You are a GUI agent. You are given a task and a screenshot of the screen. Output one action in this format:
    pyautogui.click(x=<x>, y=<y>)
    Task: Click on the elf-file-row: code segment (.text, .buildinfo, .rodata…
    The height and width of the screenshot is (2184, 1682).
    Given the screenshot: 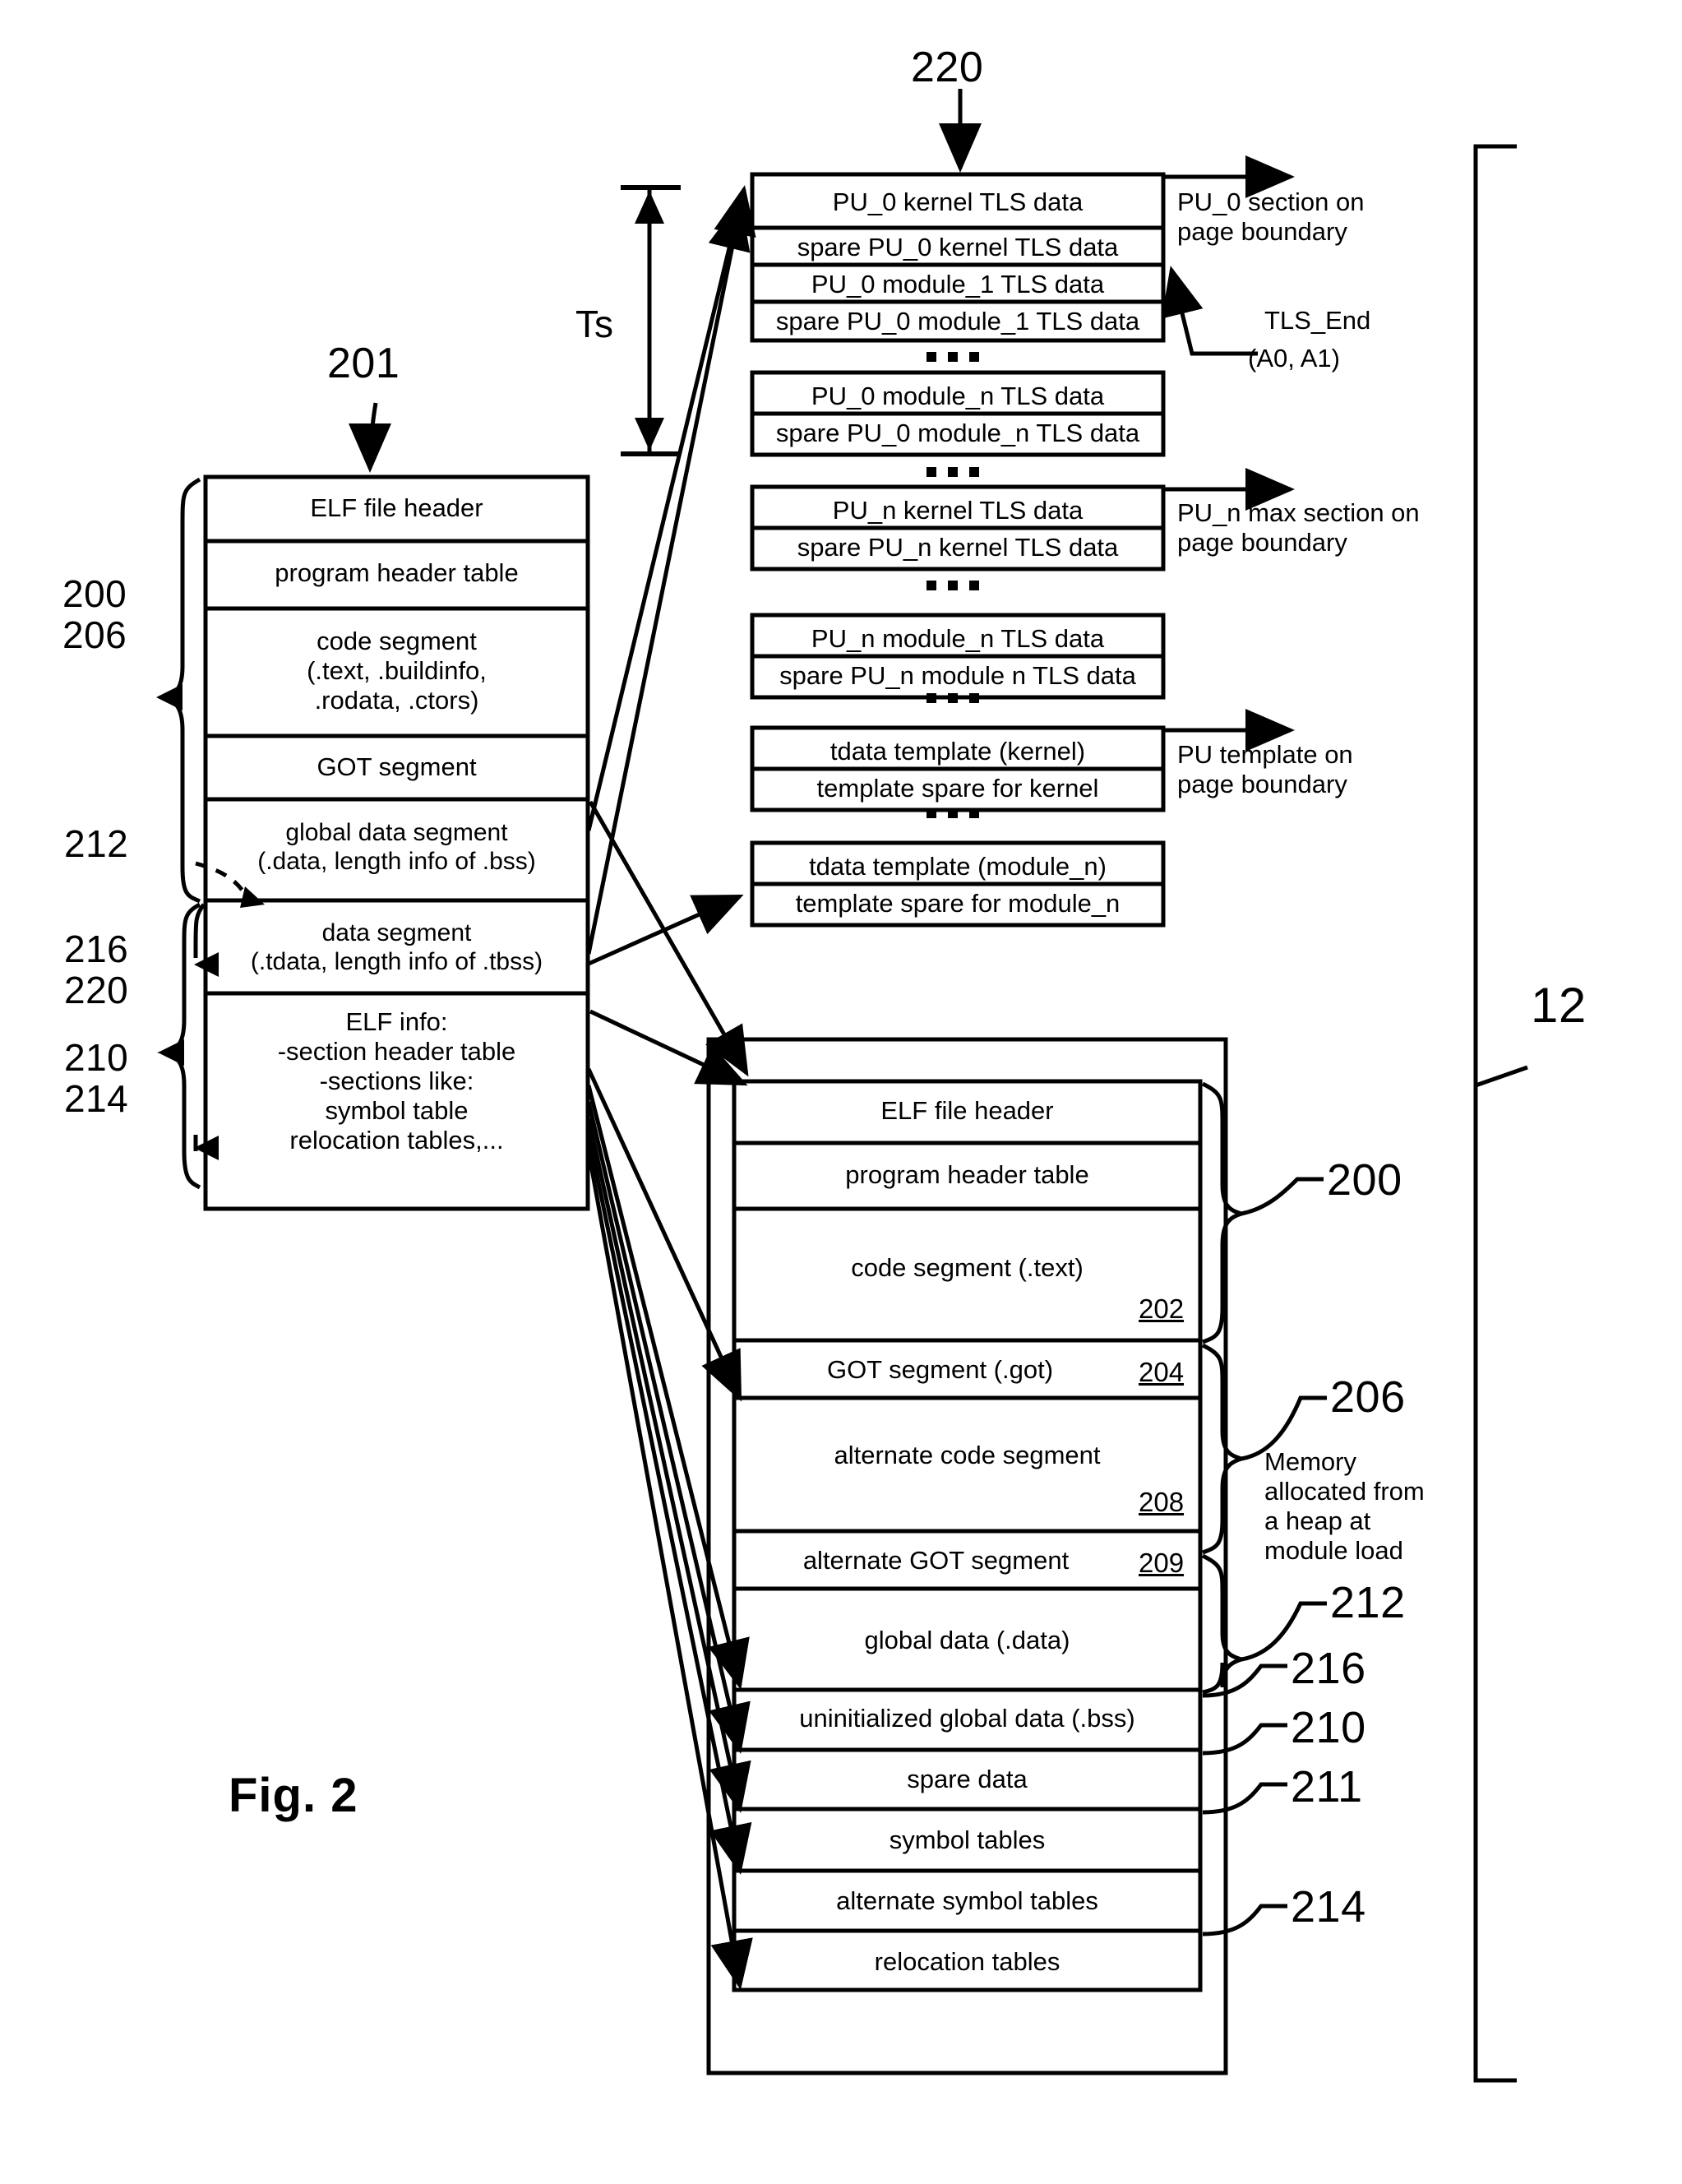 What is the action you would take?
    pyautogui.click(x=397, y=671)
    